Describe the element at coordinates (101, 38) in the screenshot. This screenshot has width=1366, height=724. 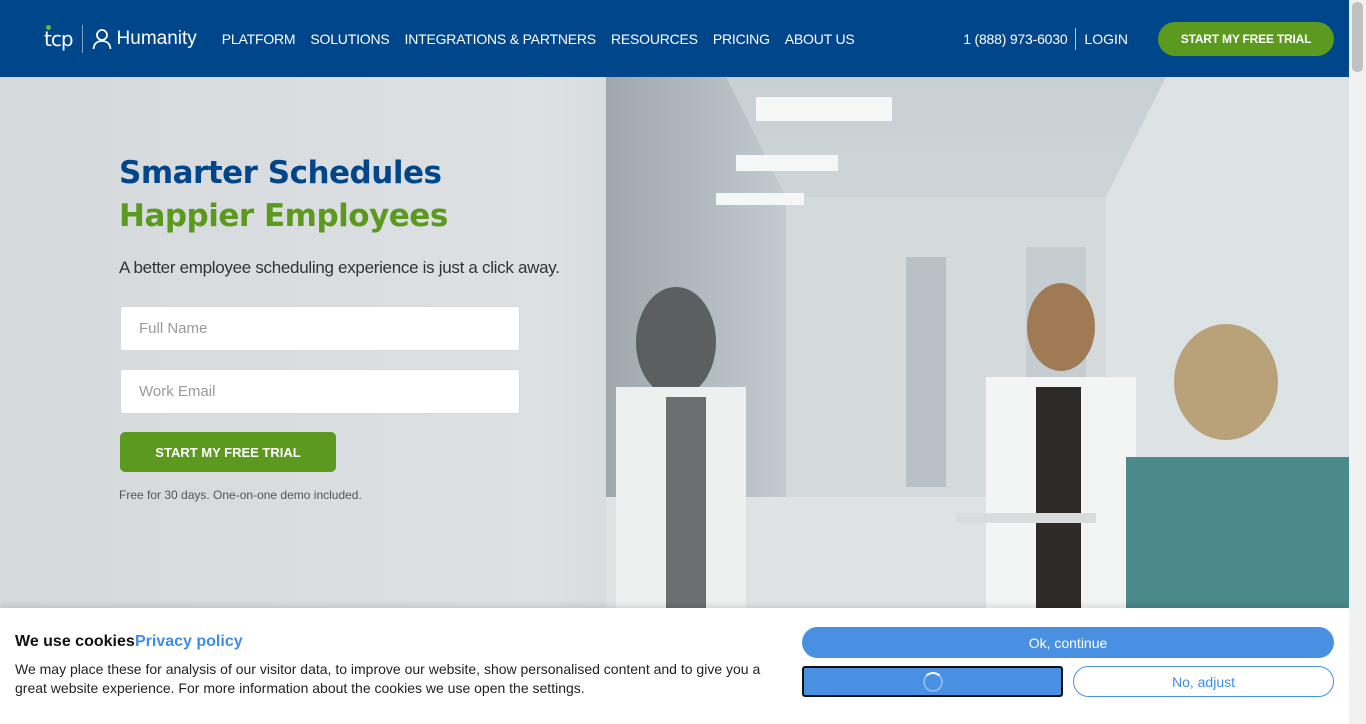
I see `user-icon` at that location.